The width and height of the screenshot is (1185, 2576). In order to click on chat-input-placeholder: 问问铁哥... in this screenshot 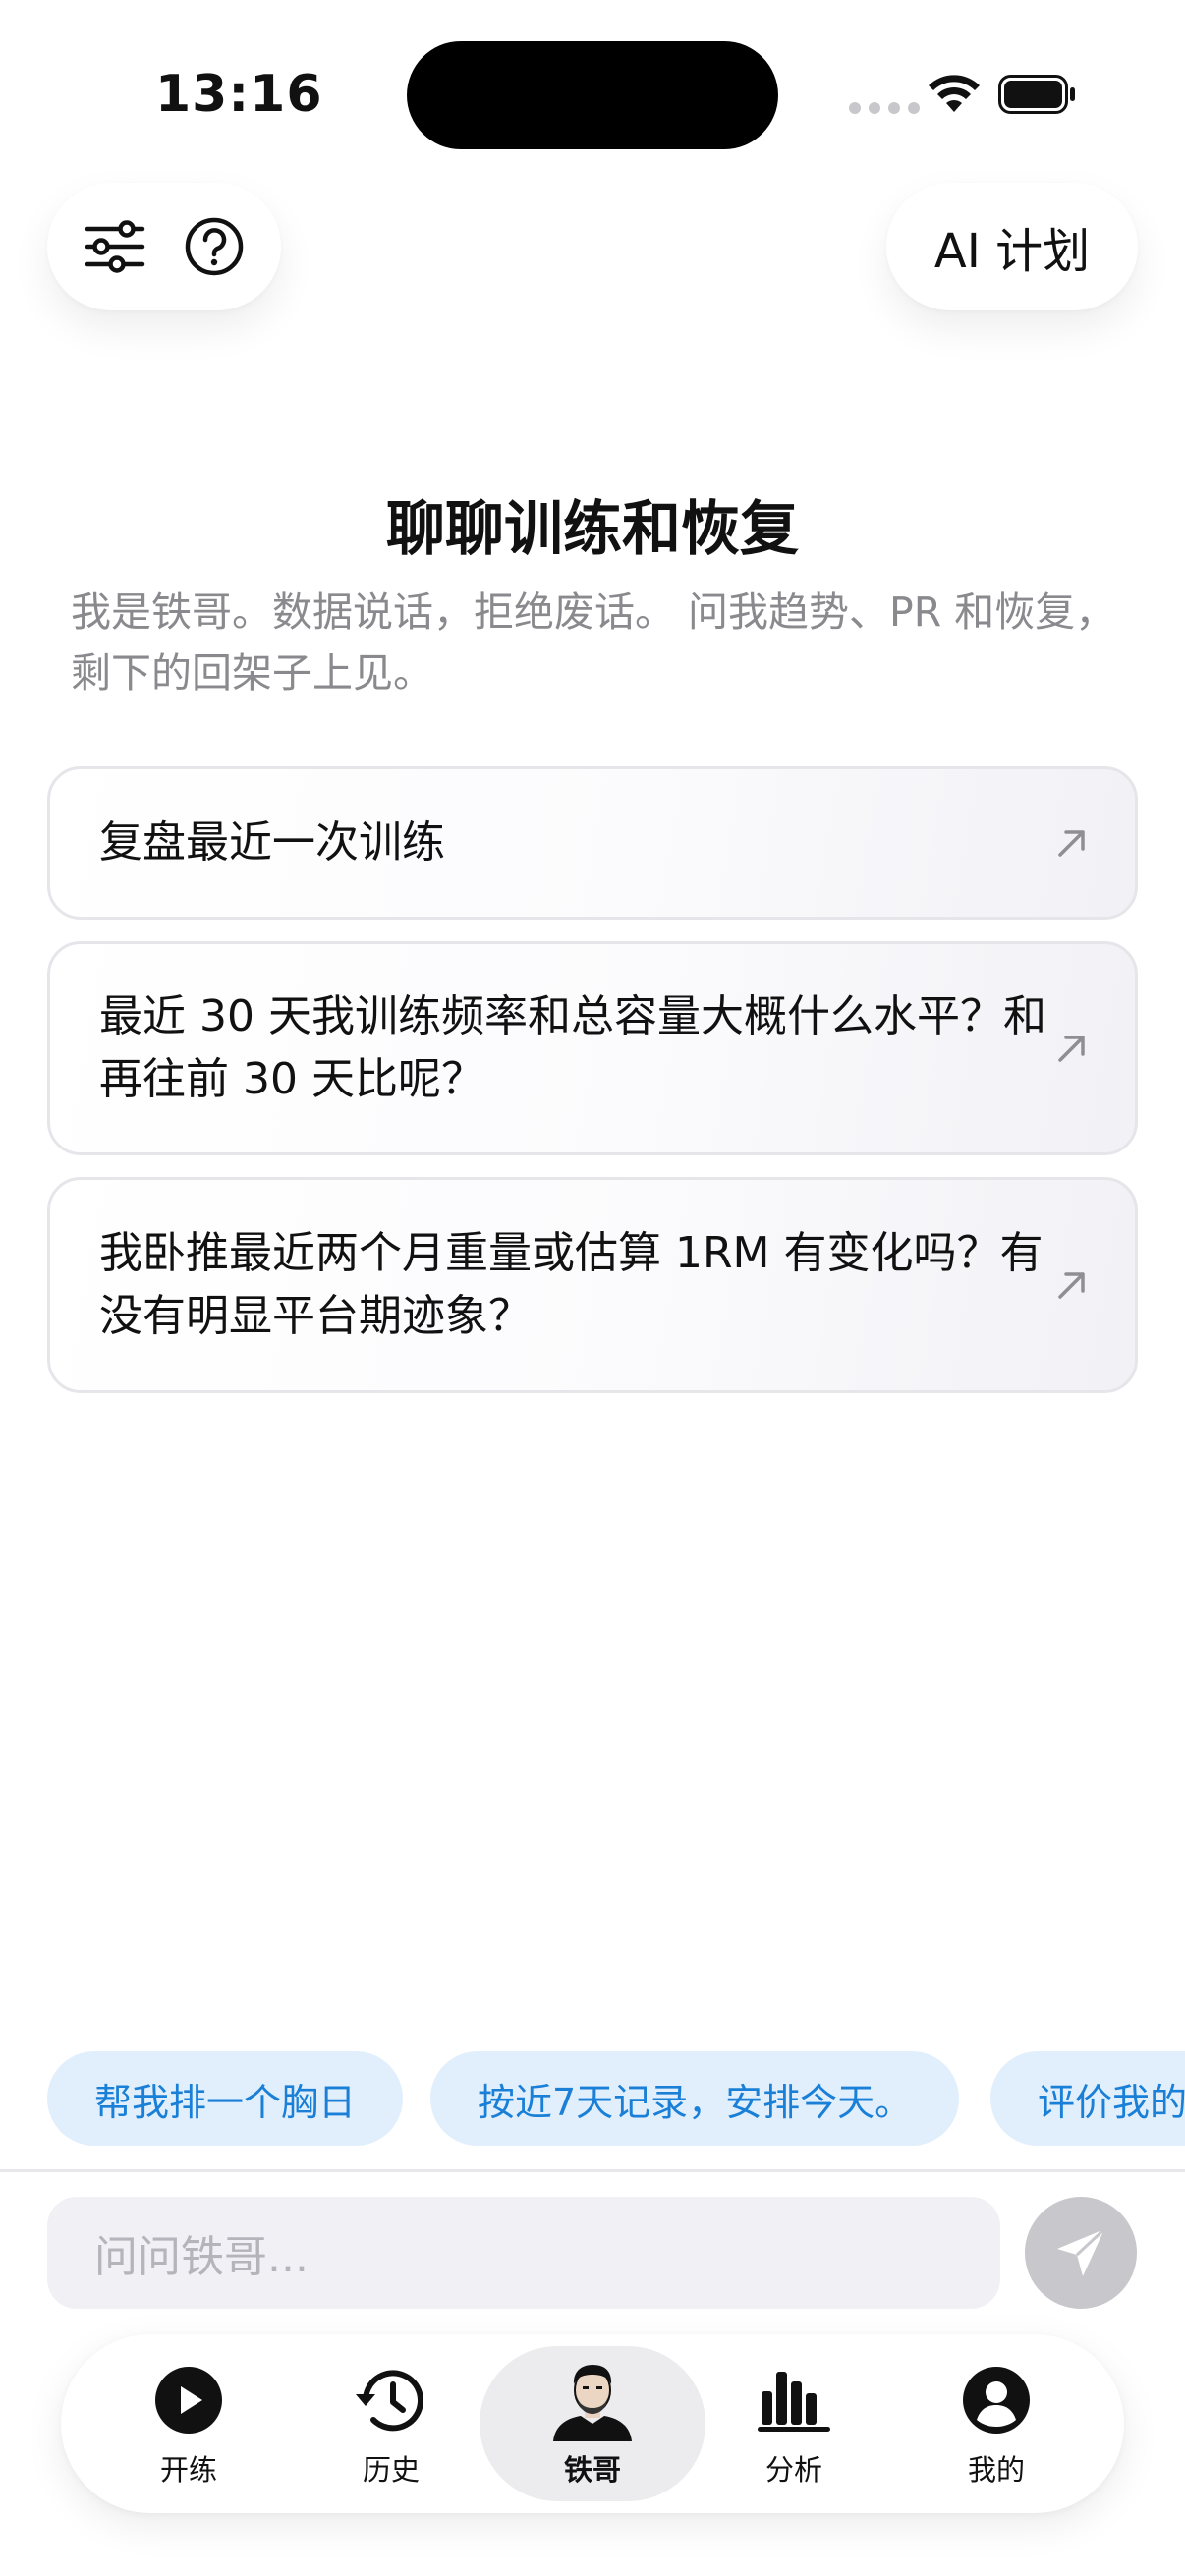, I will do `click(201, 2257)`.